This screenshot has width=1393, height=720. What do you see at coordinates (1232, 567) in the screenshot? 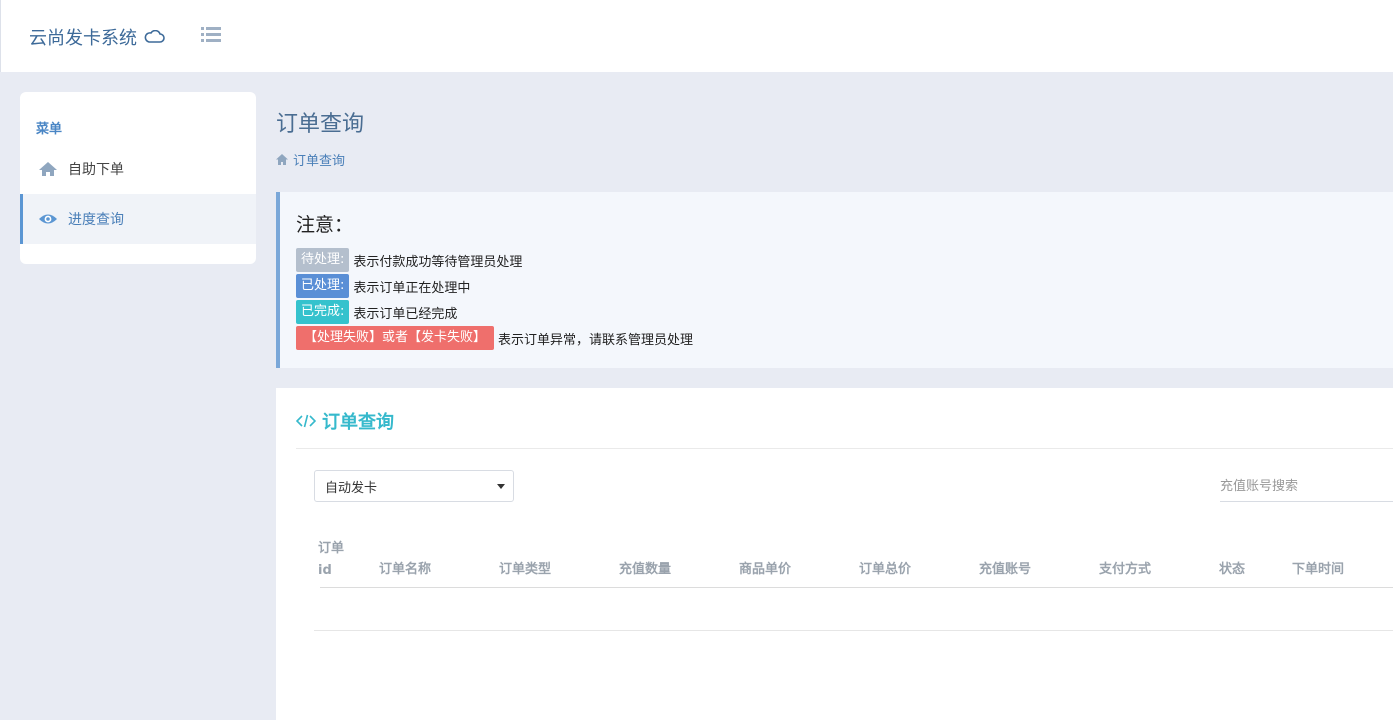
I see `column-header: 状态` at bounding box center [1232, 567].